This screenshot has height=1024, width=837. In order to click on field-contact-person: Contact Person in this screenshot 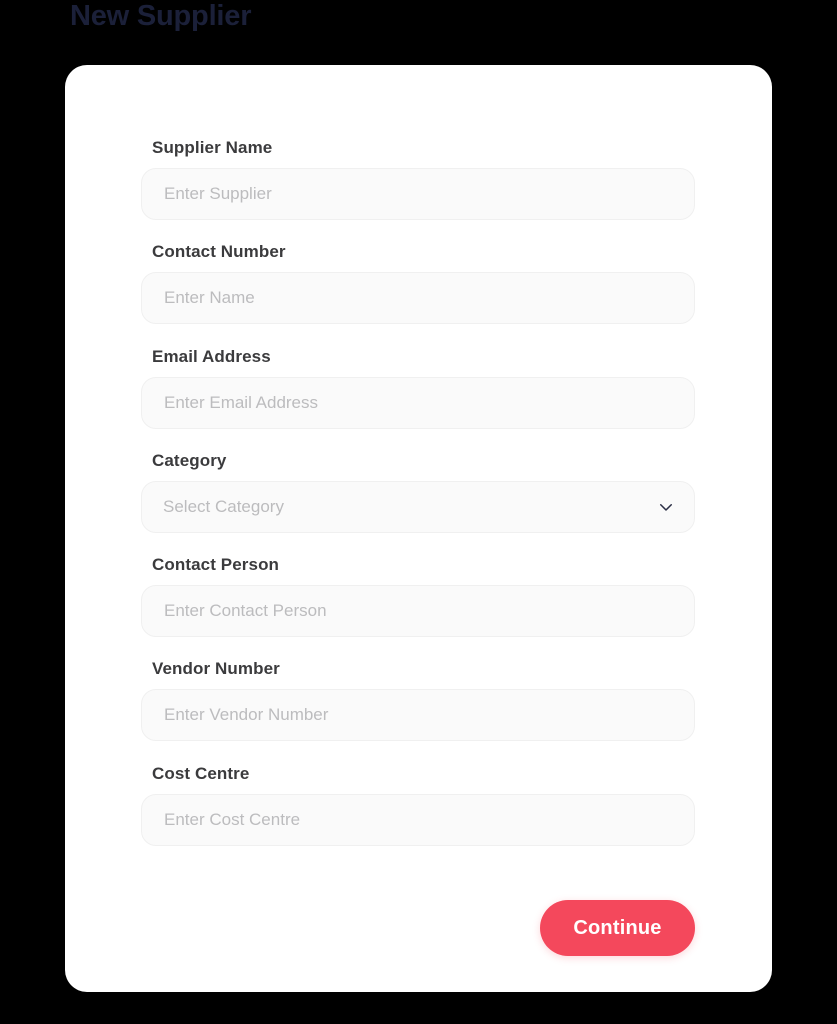, I will do `click(418, 595)`.